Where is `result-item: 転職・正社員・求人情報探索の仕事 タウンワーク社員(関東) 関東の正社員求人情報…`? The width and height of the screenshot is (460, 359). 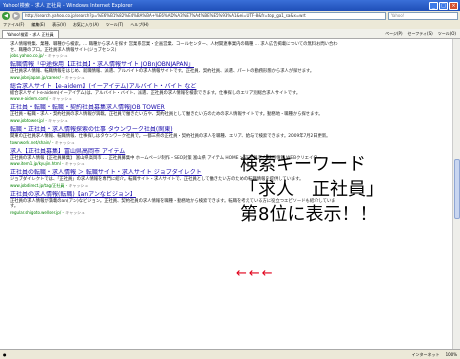
result-item: 転職・正社員・求人情報探索の仕事 タウンワーク社員(関東) 関東の正社員求人情報… is located at coordinates (175, 135).